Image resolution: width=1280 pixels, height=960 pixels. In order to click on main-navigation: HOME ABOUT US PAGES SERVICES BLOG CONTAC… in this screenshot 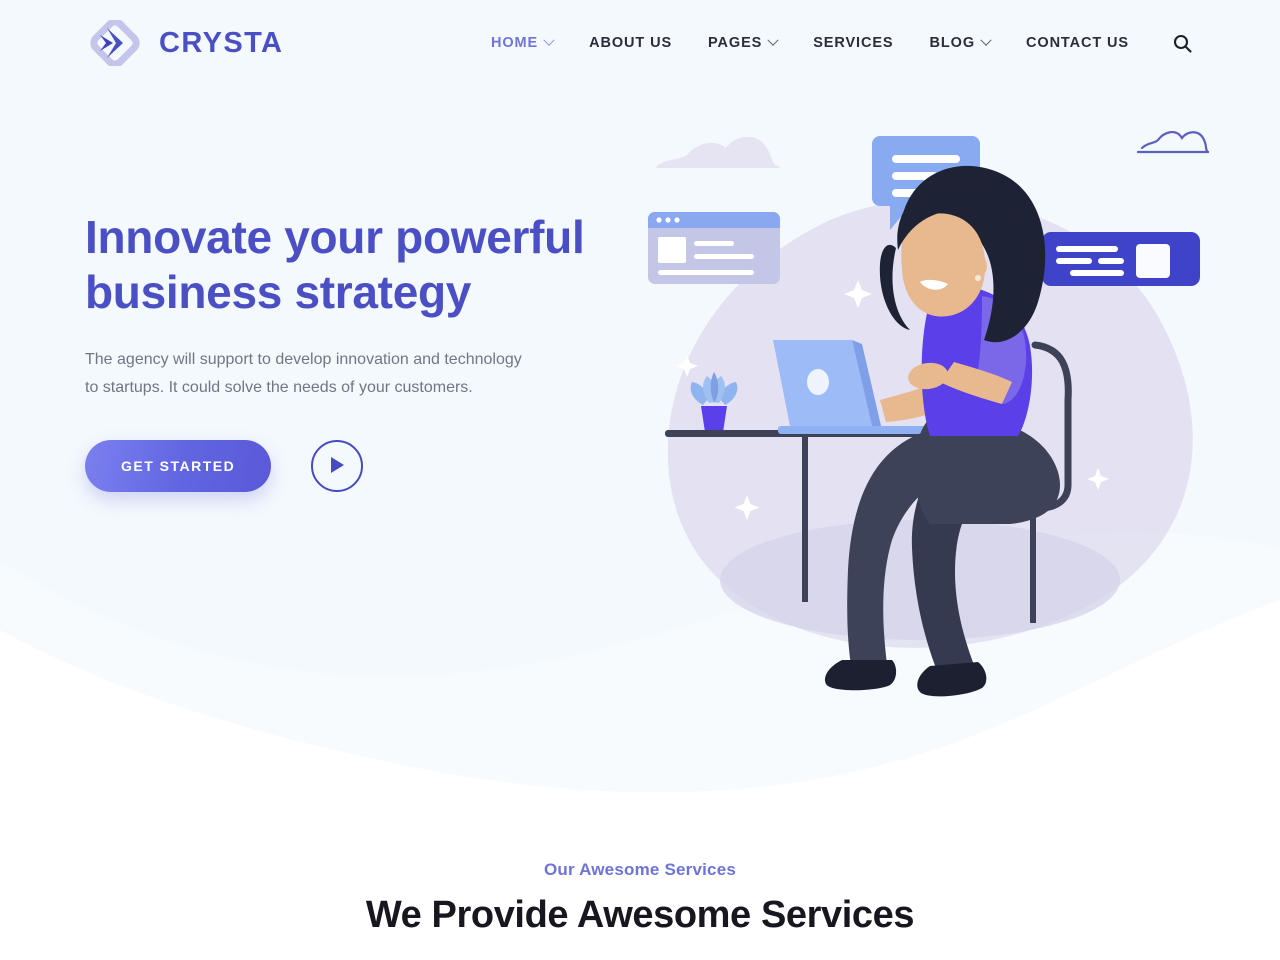, I will do `click(834, 43)`.